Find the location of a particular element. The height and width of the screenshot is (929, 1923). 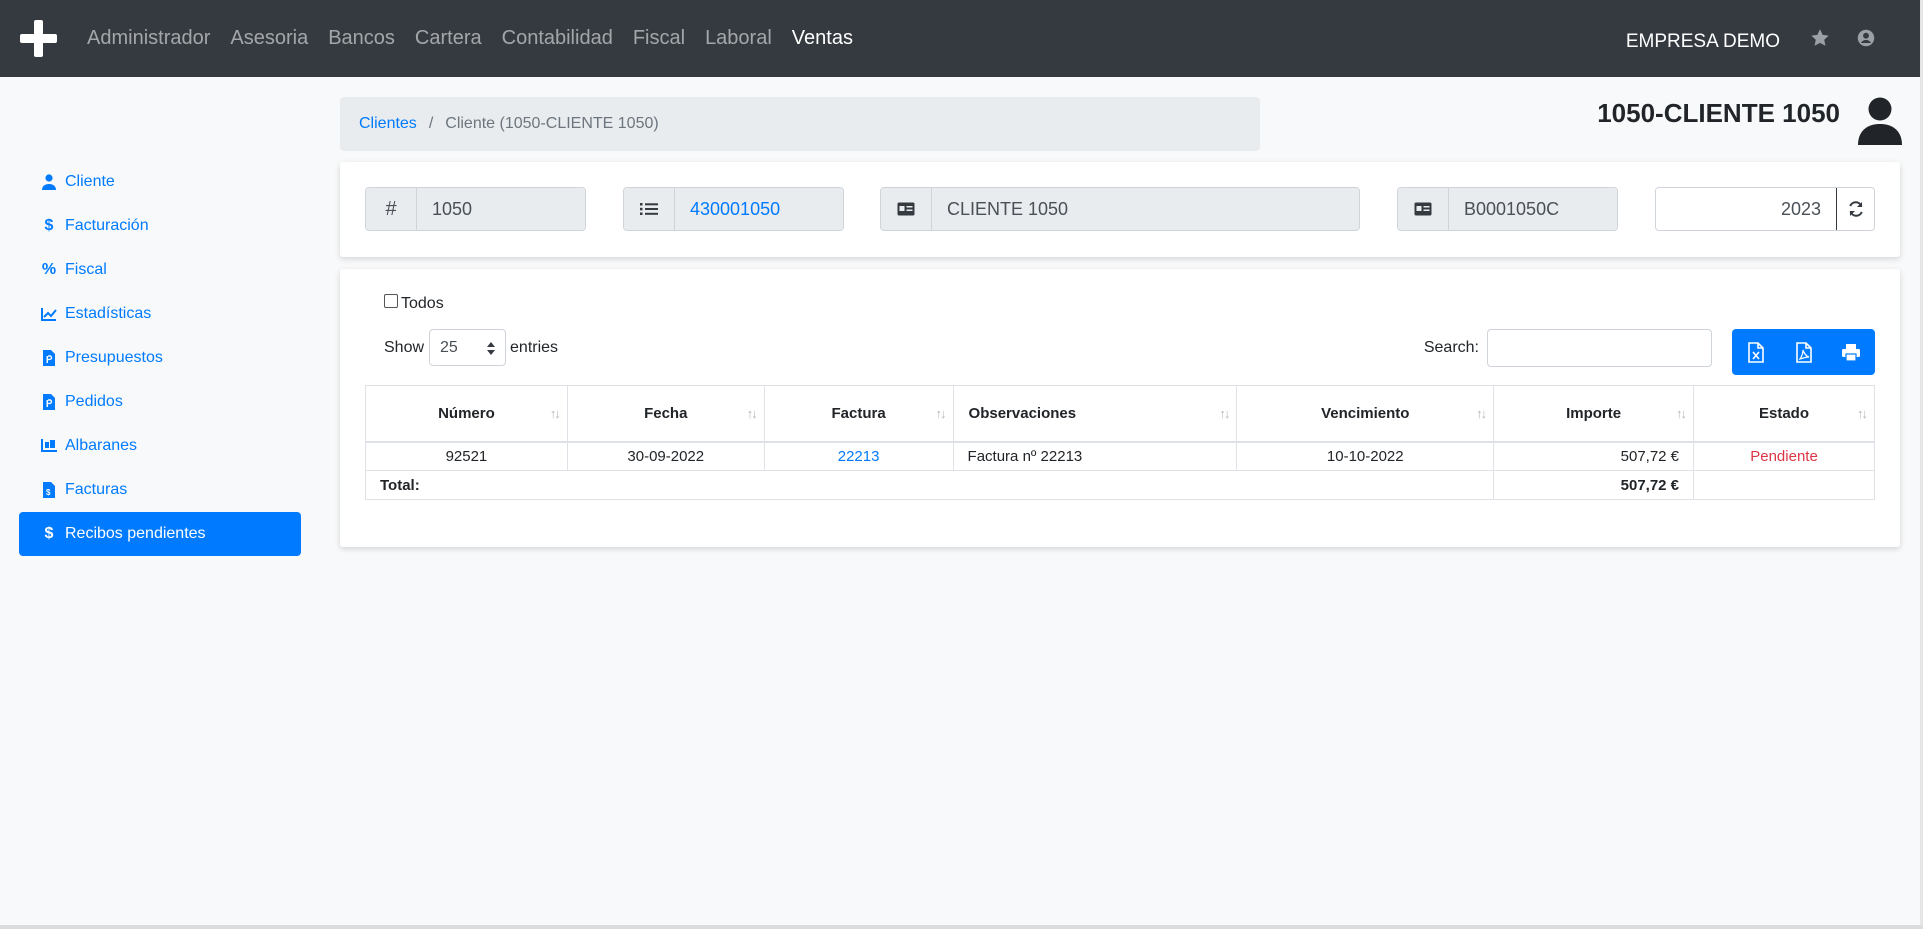

export-pdf-button is located at coordinates (1804, 352).